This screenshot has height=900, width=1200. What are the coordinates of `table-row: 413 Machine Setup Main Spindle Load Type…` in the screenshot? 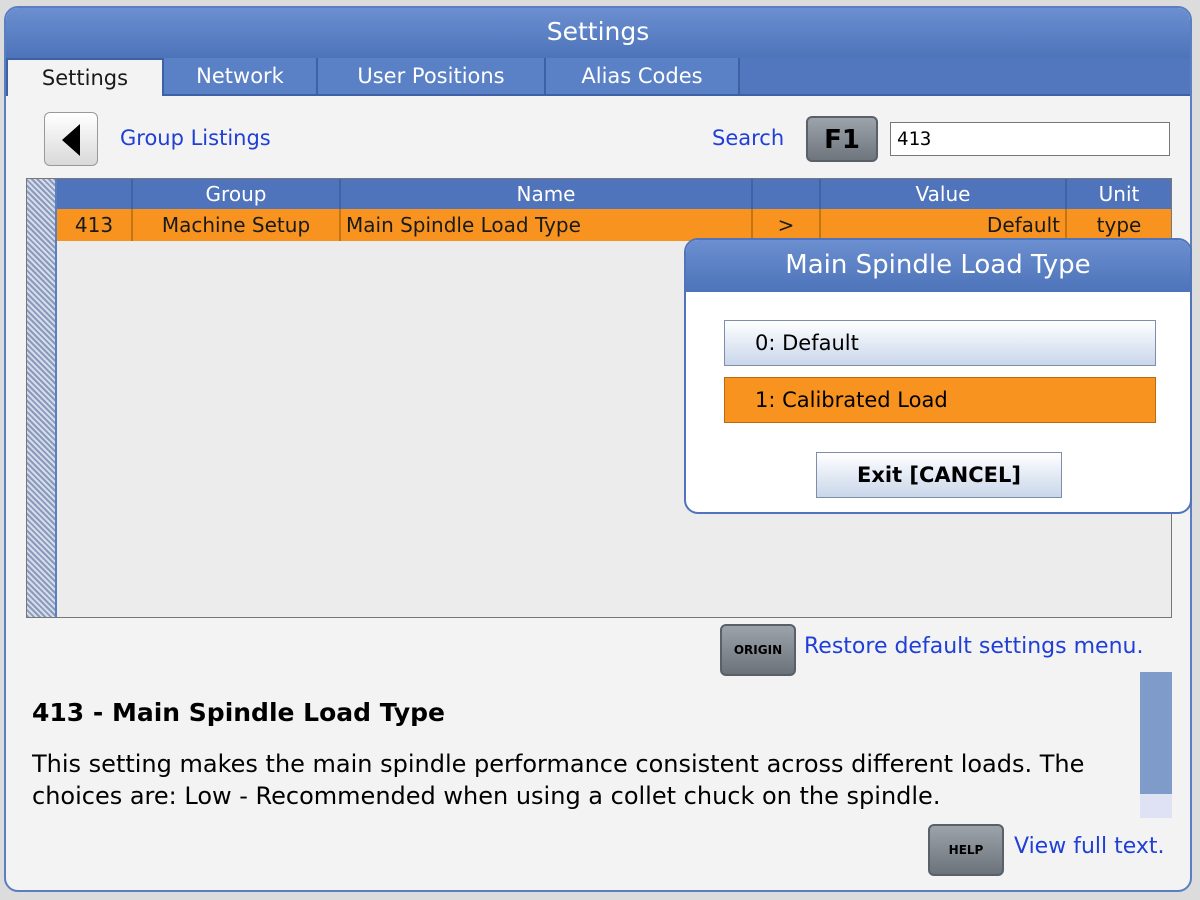 It's located at (614, 225).